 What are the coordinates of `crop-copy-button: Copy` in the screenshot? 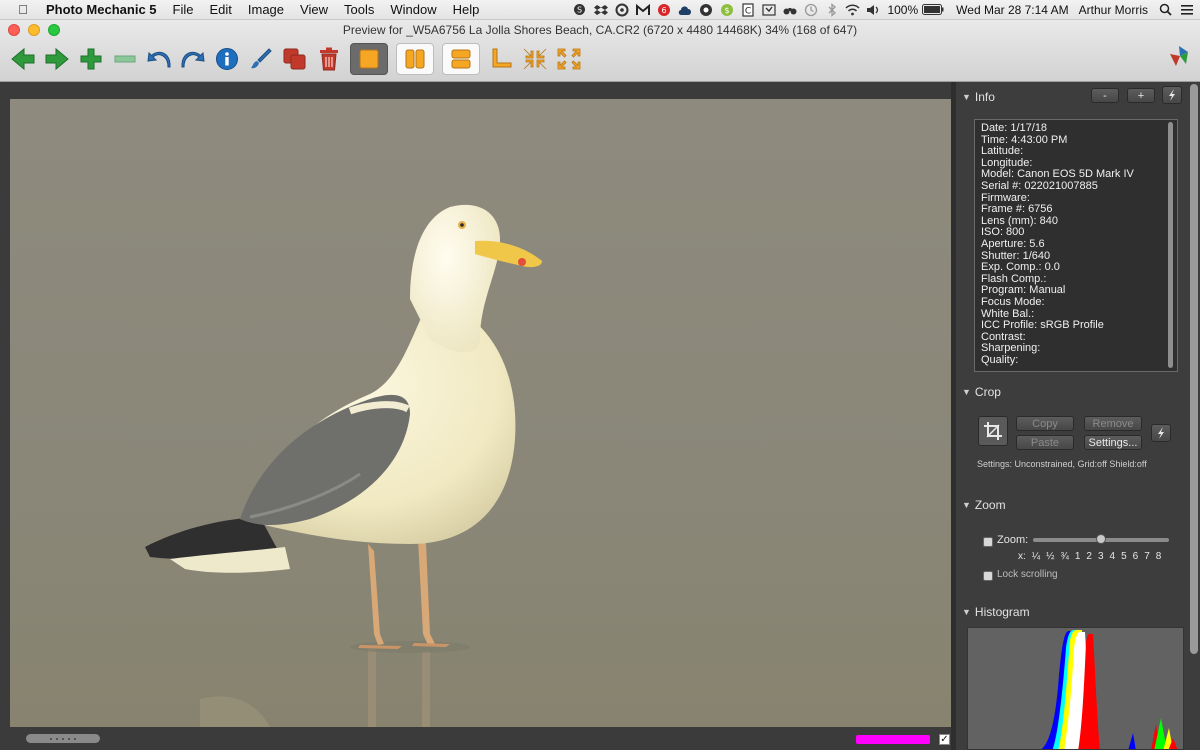 It's located at (1045, 423).